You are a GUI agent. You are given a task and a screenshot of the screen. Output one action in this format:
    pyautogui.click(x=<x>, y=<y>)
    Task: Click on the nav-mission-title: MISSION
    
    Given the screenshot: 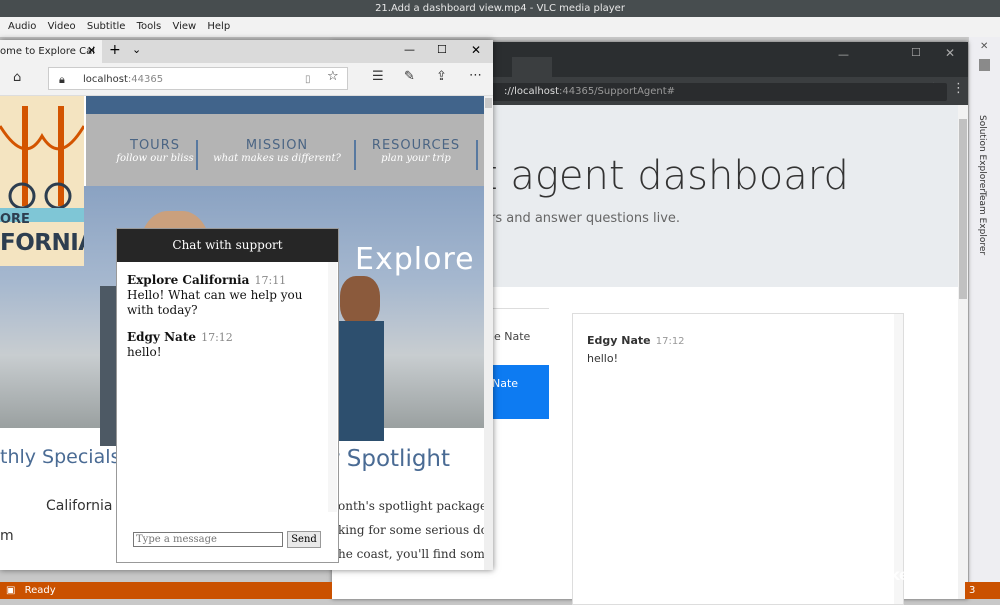 What is the action you would take?
    pyautogui.click(x=277, y=145)
    